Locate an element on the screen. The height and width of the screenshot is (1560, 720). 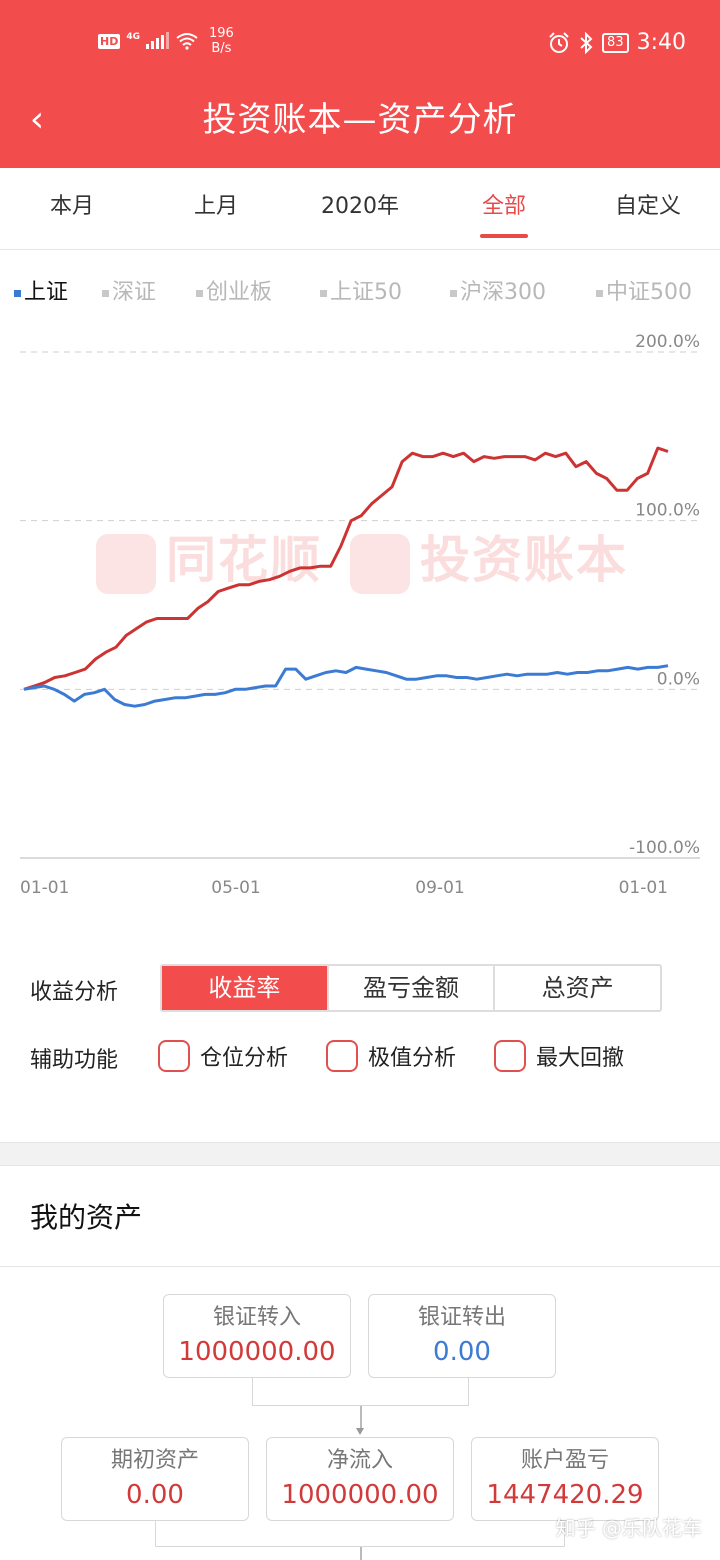
index-selector: 上证 深证 创业板 上证50 沪深300 中证500 is located at coordinates (360, 293).